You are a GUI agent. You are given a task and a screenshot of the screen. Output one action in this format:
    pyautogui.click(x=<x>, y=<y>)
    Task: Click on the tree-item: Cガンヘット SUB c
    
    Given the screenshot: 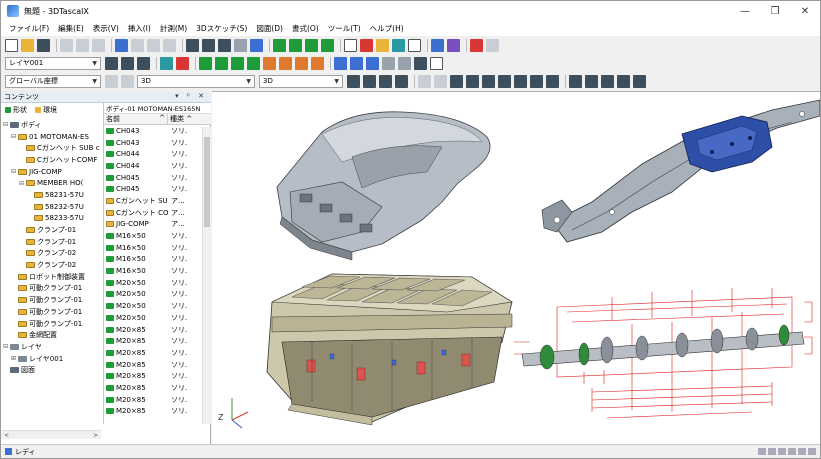 What is the action you would take?
    pyautogui.click(x=51, y=148)
    